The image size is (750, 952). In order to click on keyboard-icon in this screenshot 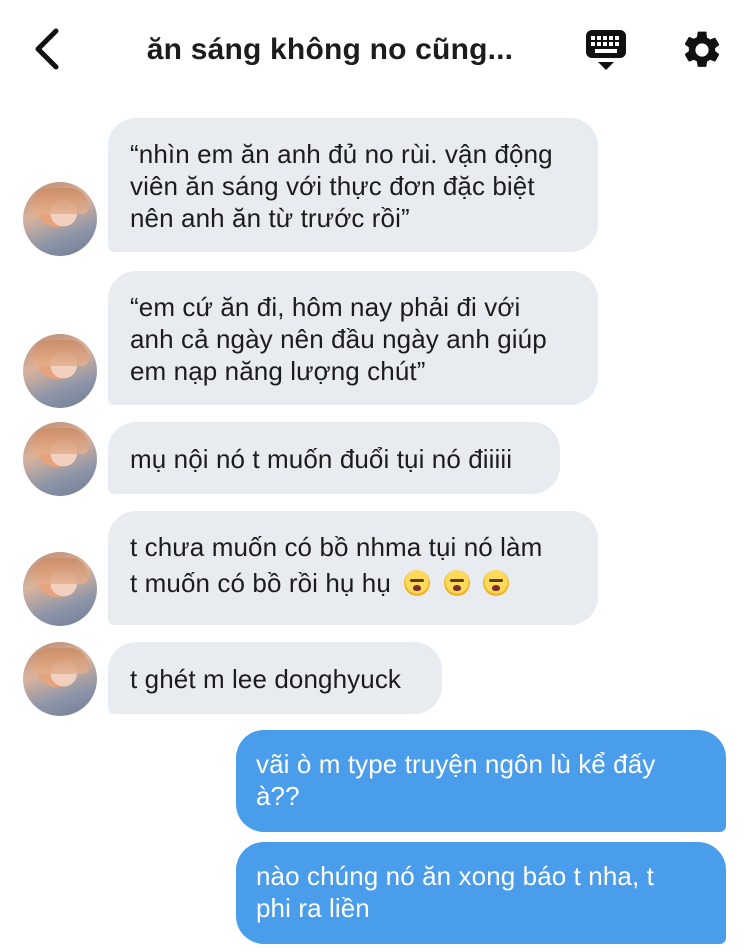, I will do `click(606, 50)`.